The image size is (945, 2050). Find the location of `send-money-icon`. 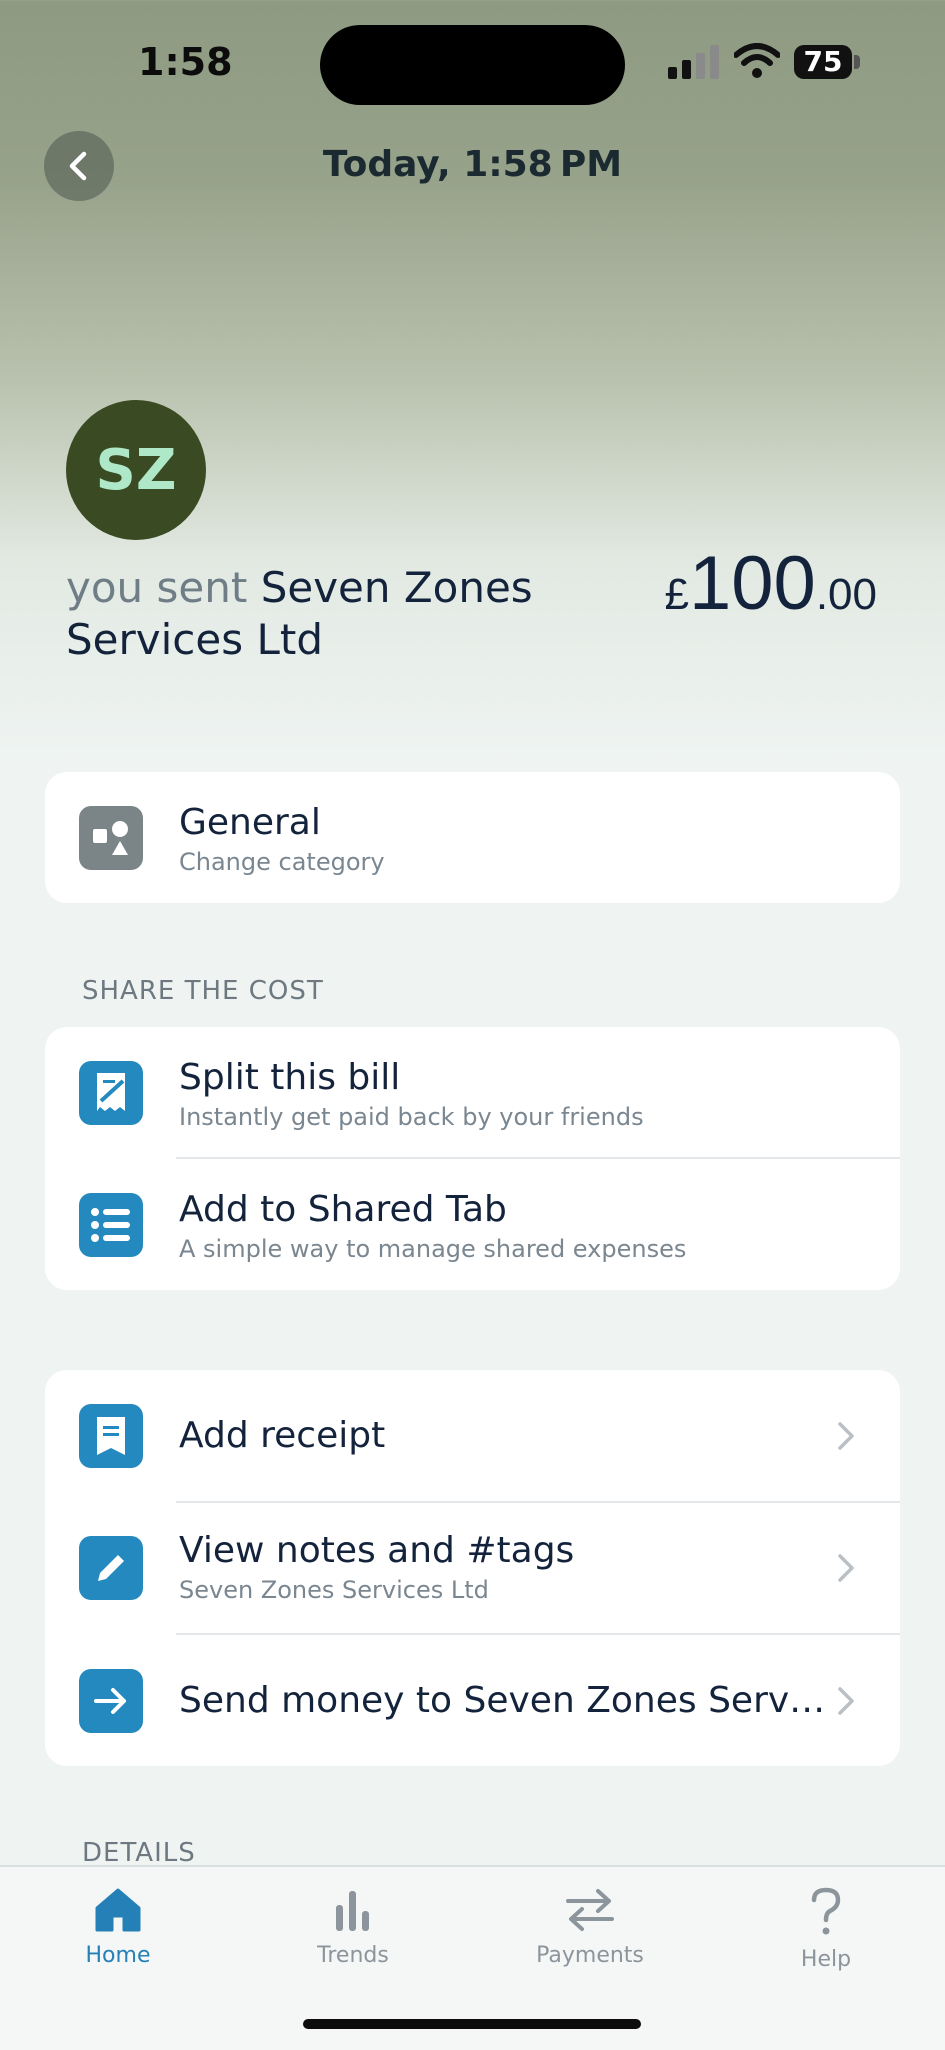

send-money-icon is located at coordinates (111, 1701).